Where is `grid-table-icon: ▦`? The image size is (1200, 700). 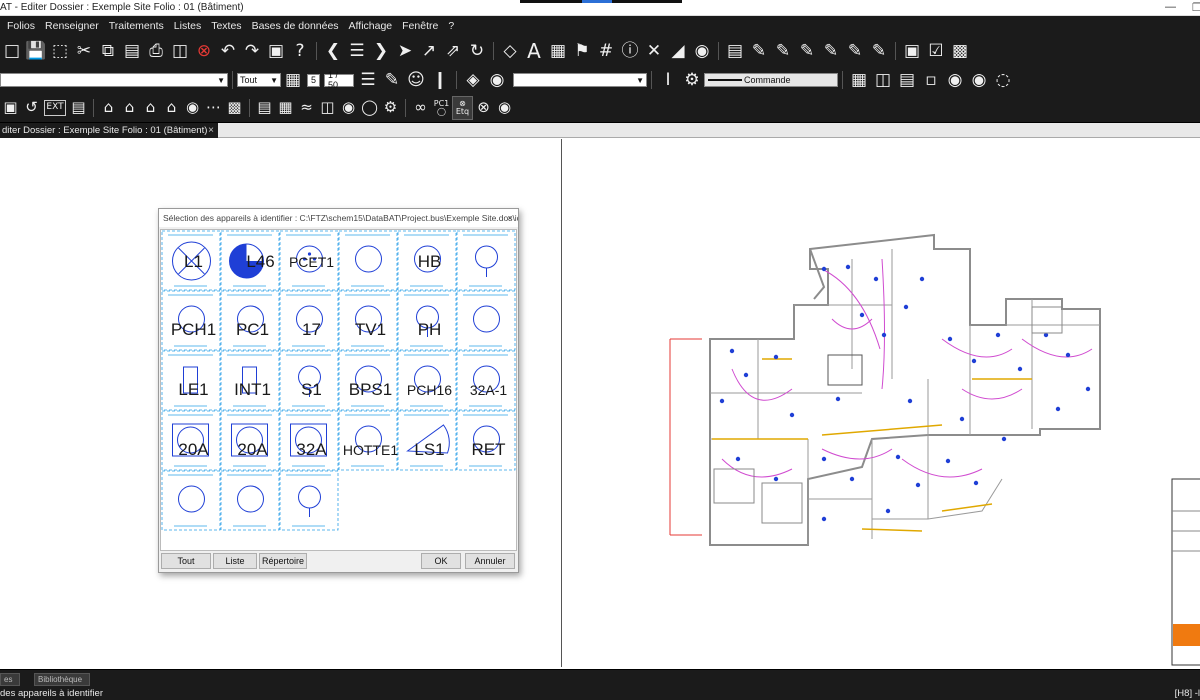 grid-table-icon: ▦ is located at coordinates (293, 80).